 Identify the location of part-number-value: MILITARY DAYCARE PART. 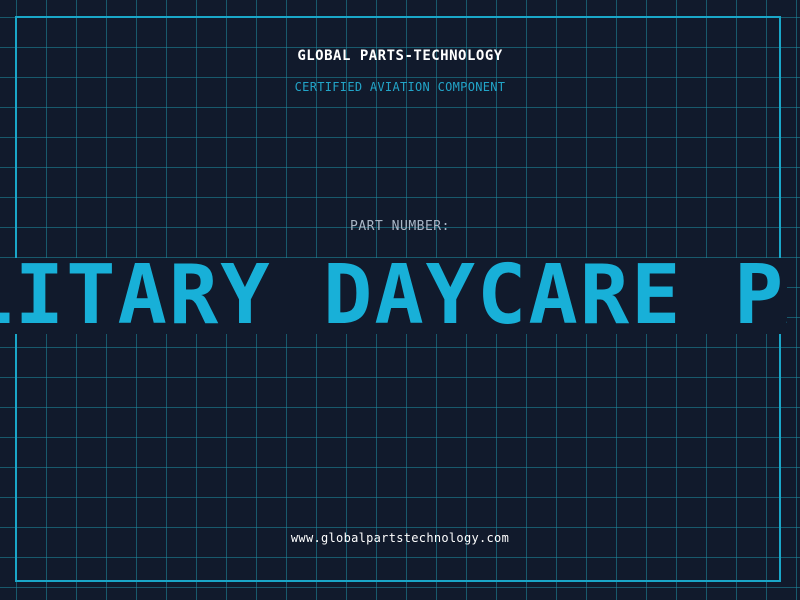
(393, 296).